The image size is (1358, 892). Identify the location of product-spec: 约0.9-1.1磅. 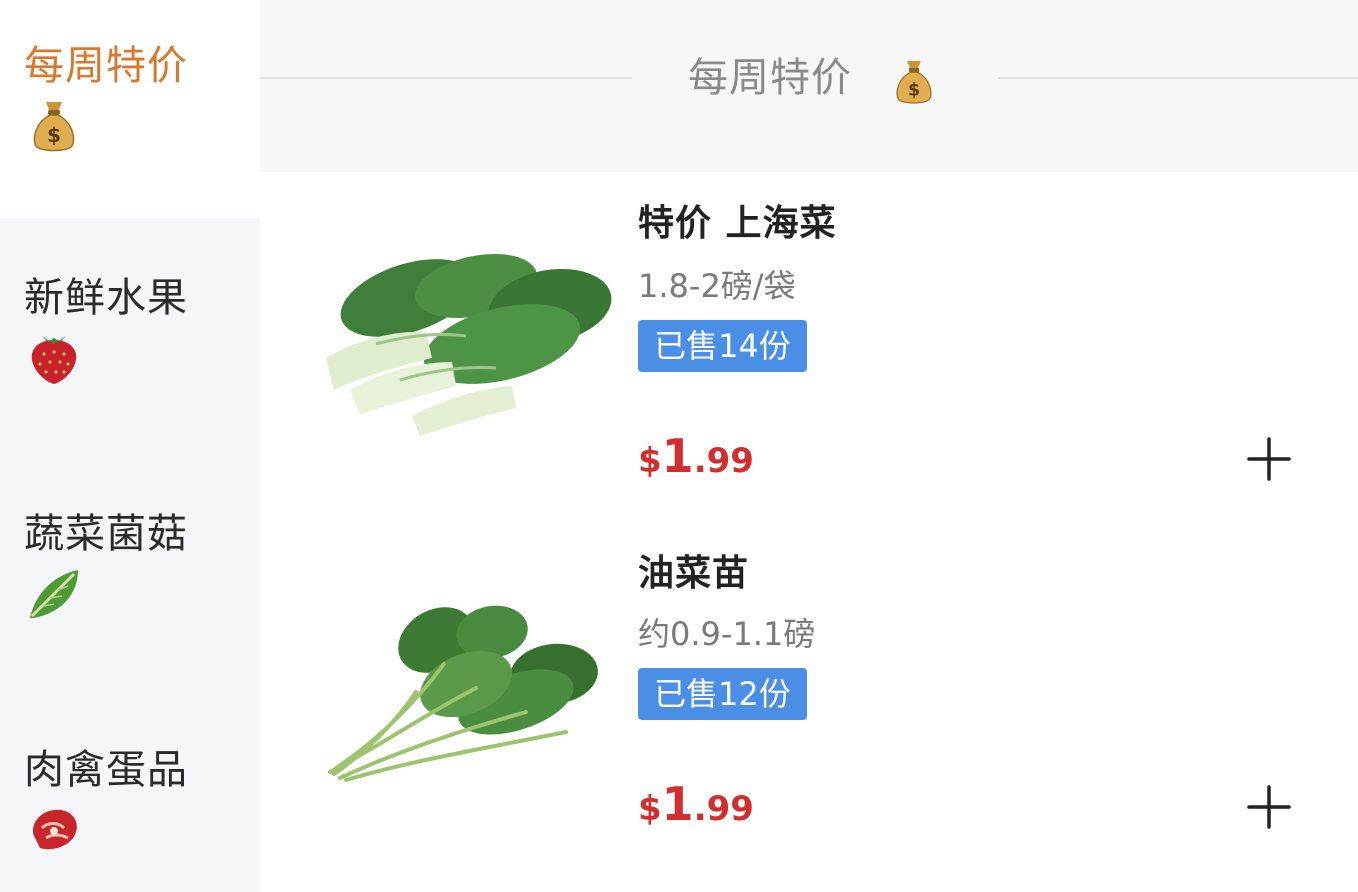
(727, 634).